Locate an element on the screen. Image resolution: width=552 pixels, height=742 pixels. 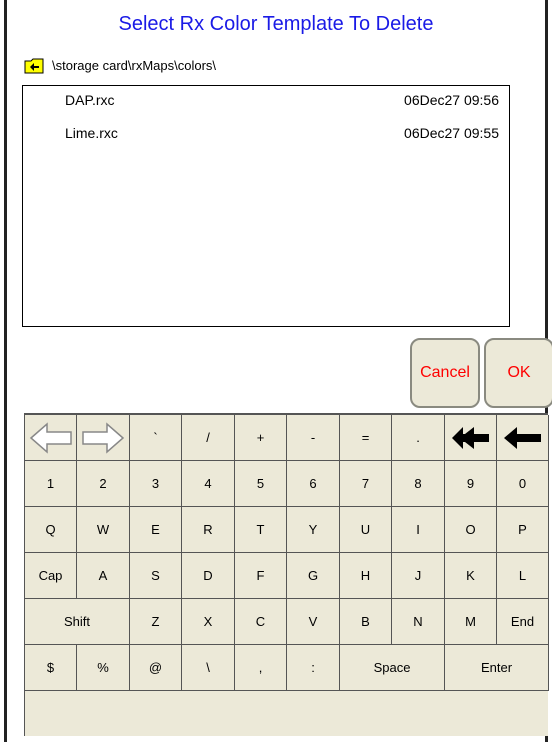
key-m: M is located at coordinates (471, 622).